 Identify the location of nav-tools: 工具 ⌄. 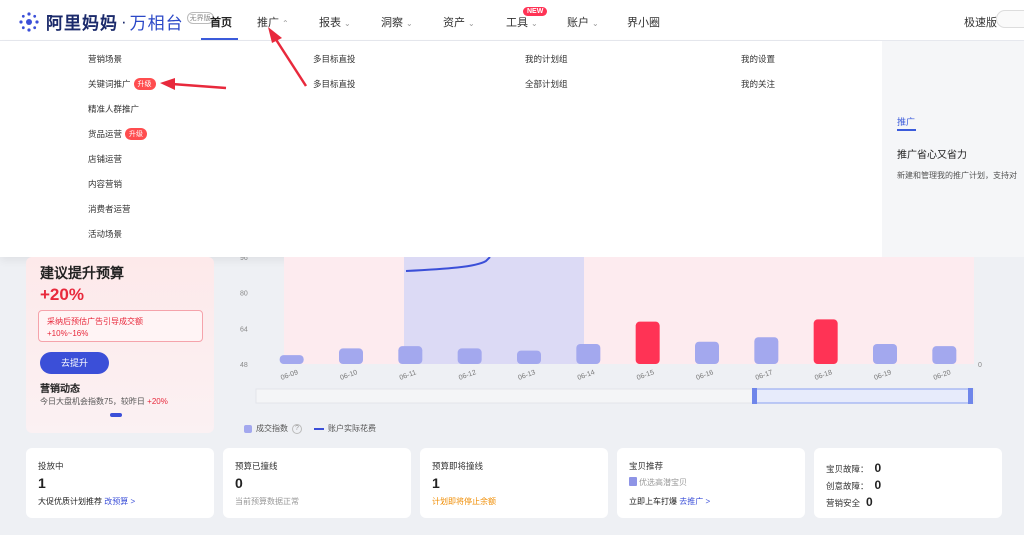
(522, 22).